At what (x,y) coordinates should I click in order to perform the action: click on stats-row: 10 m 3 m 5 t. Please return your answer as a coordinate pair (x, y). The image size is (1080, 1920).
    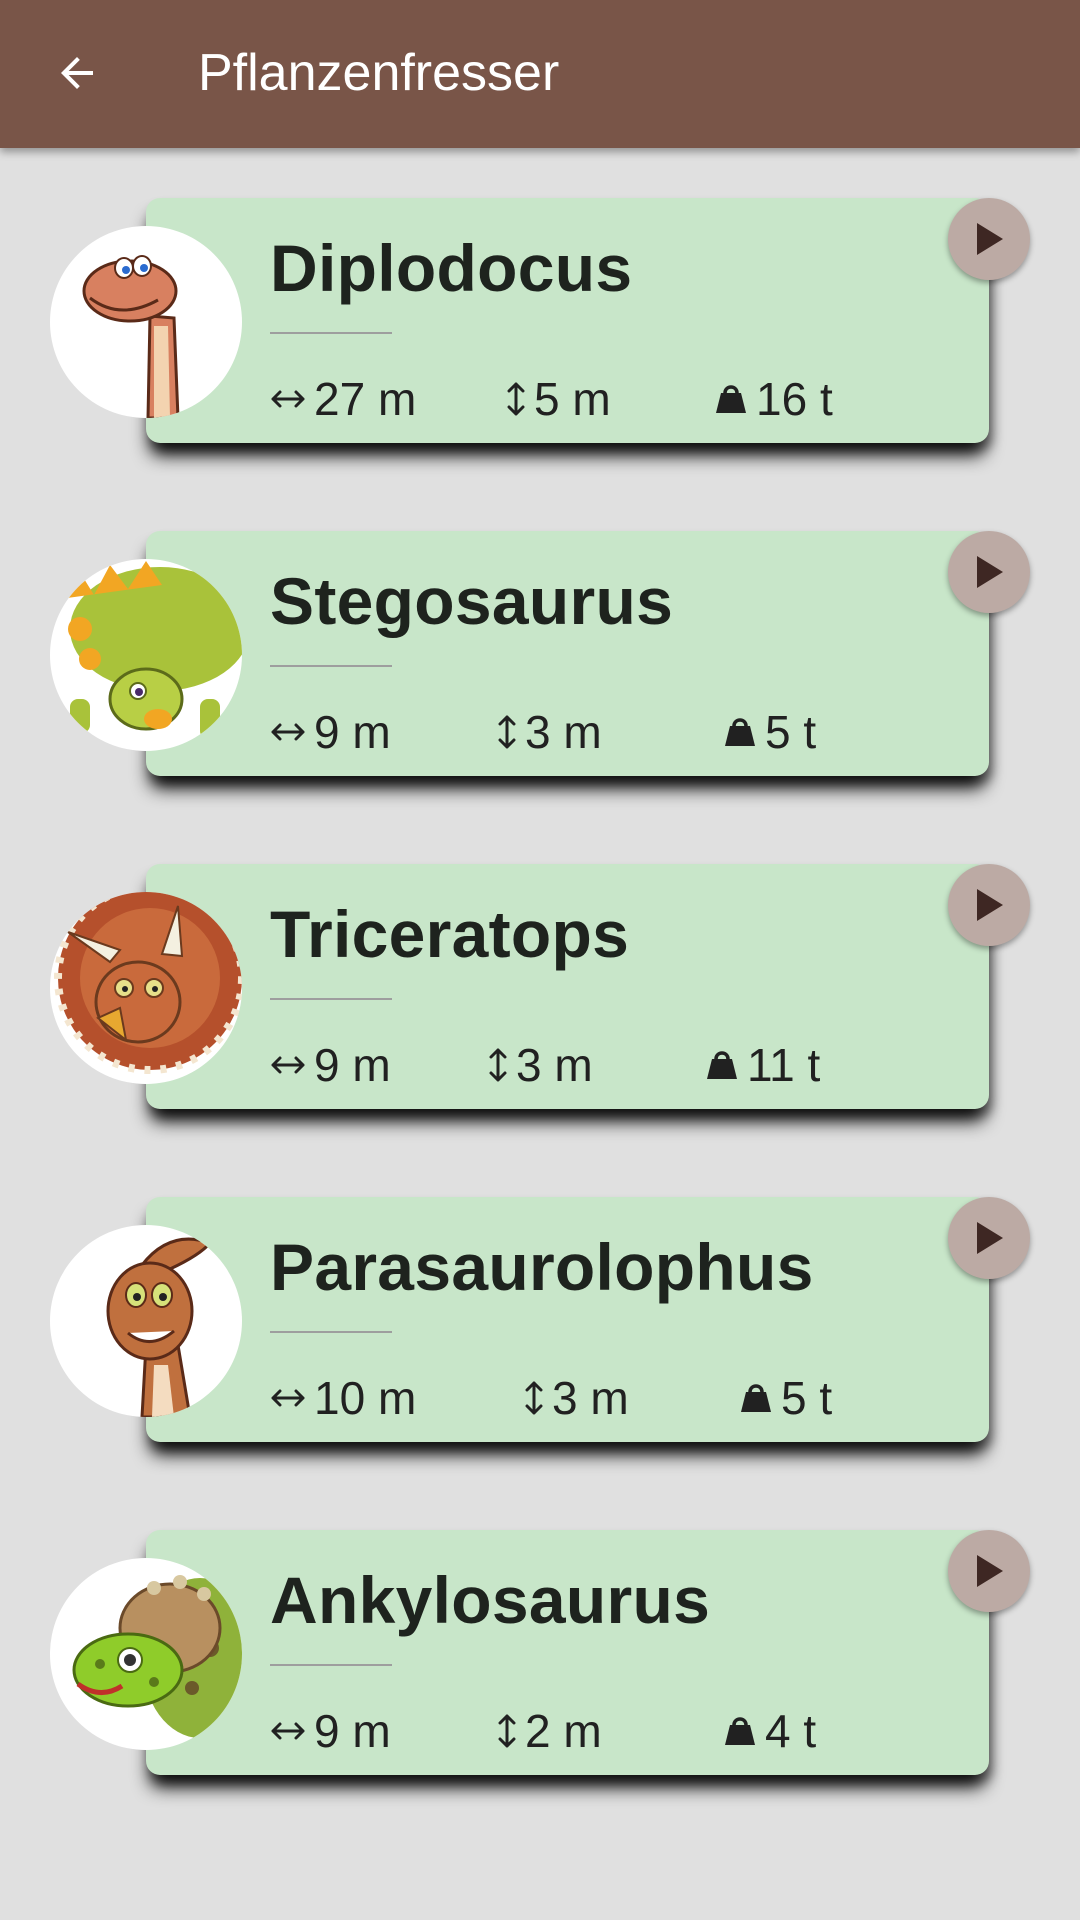
    Looking at the image, I should click on (551, 1398).